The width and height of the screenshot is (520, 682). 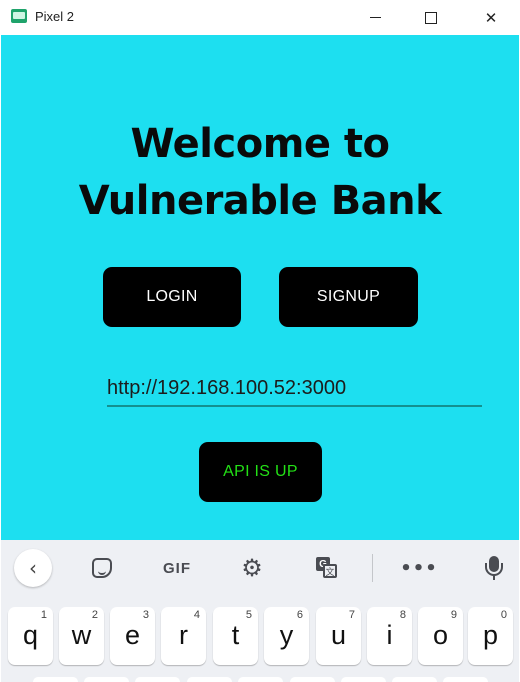 I want to click on key-i: 8i, so click(x=389, y=636).